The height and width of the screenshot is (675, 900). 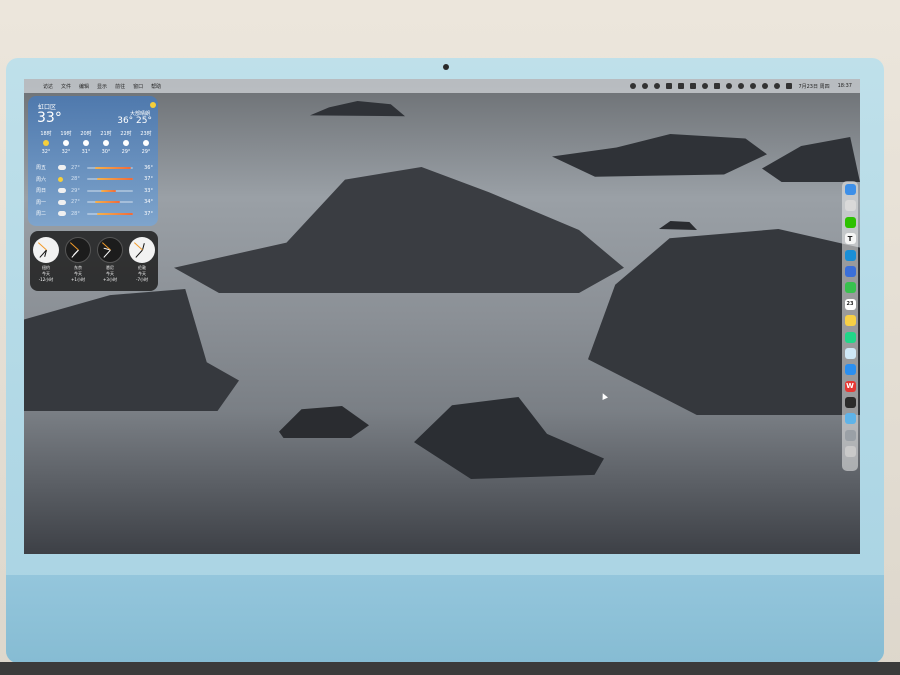 I want to click on user-icon, so click(x=705, y=86).